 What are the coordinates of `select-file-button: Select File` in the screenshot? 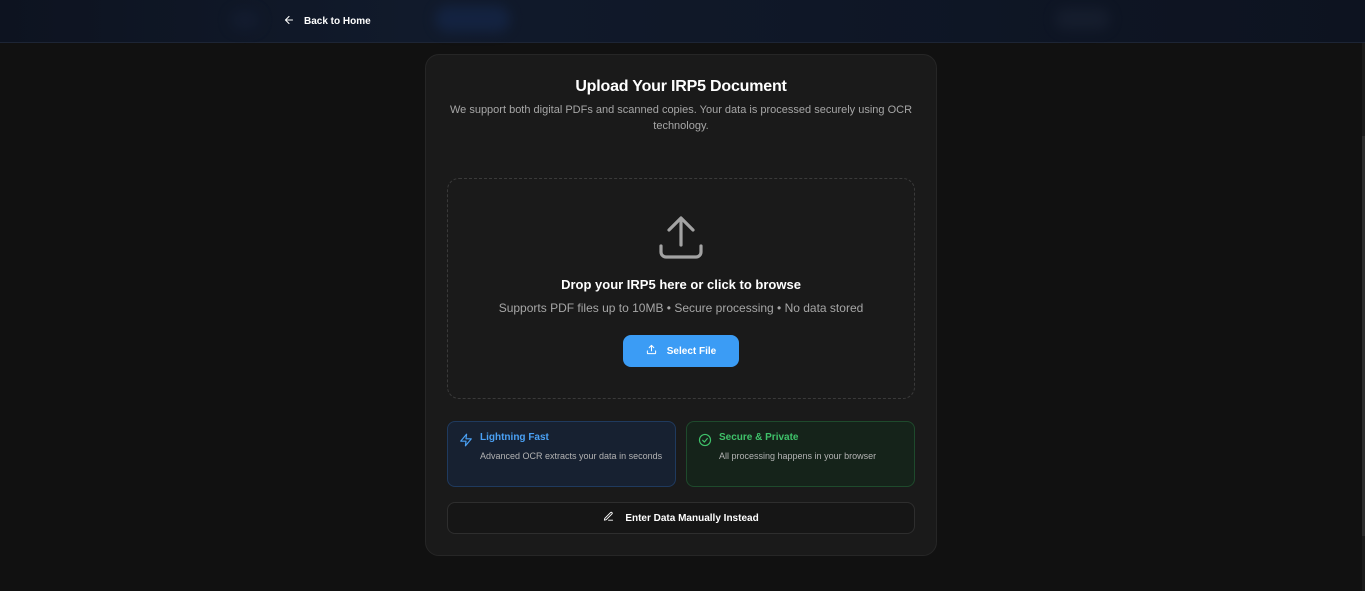 It's located at (681, 351).